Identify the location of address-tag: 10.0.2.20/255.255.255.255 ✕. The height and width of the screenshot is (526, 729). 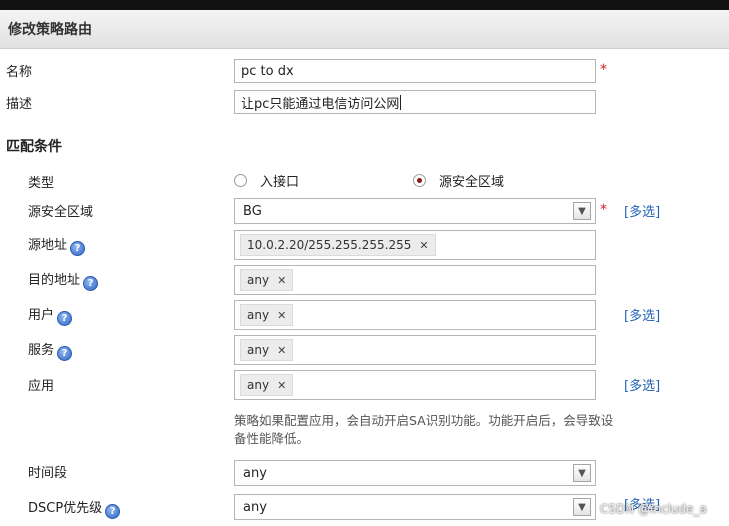
(338, 245).